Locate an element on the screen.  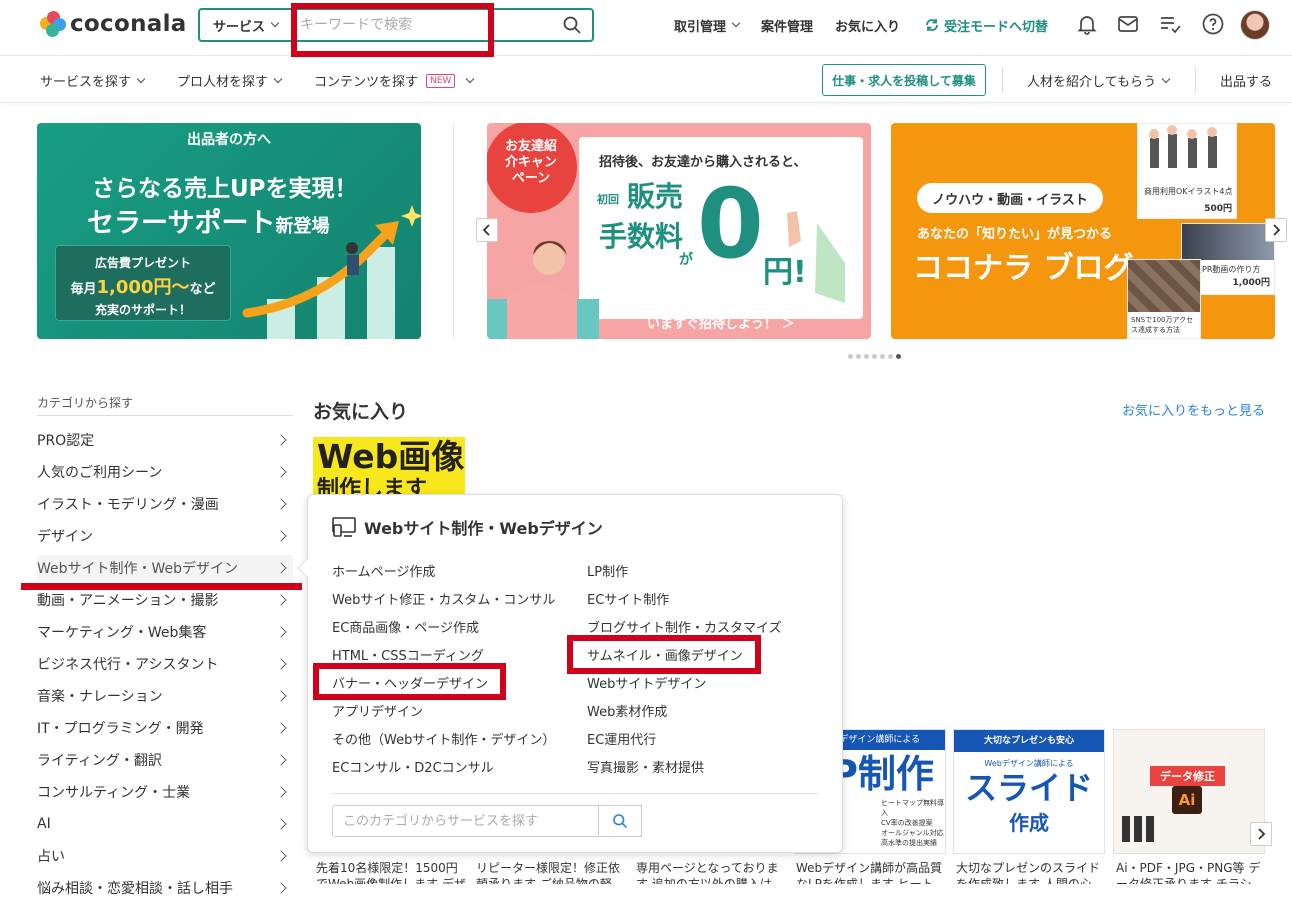
carousel-dot-active is located at coordinates (898, 356).